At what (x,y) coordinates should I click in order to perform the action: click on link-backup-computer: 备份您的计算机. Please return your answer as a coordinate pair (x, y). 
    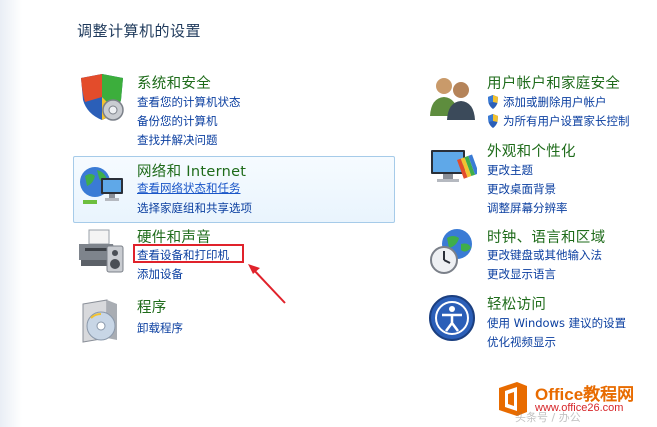
    Looking at the image, I should click on (177, 121).